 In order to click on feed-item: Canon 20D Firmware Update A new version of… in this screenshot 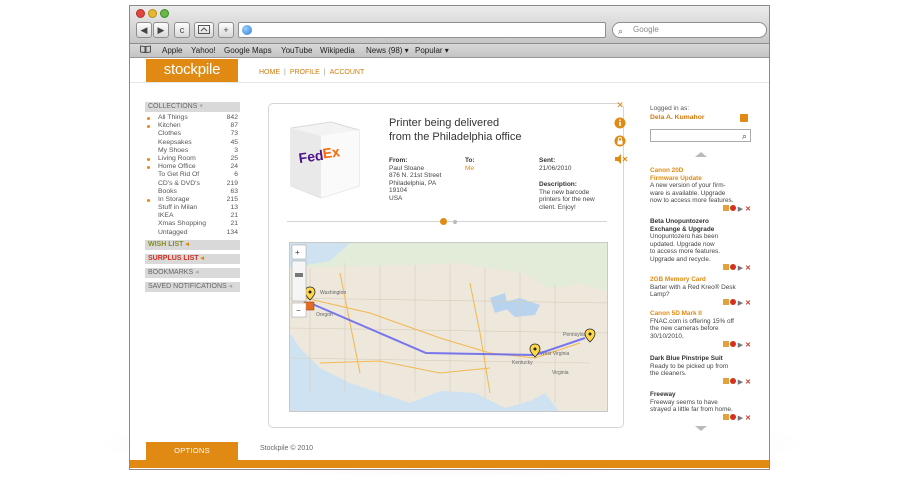, I will do `click(700, 190)`.